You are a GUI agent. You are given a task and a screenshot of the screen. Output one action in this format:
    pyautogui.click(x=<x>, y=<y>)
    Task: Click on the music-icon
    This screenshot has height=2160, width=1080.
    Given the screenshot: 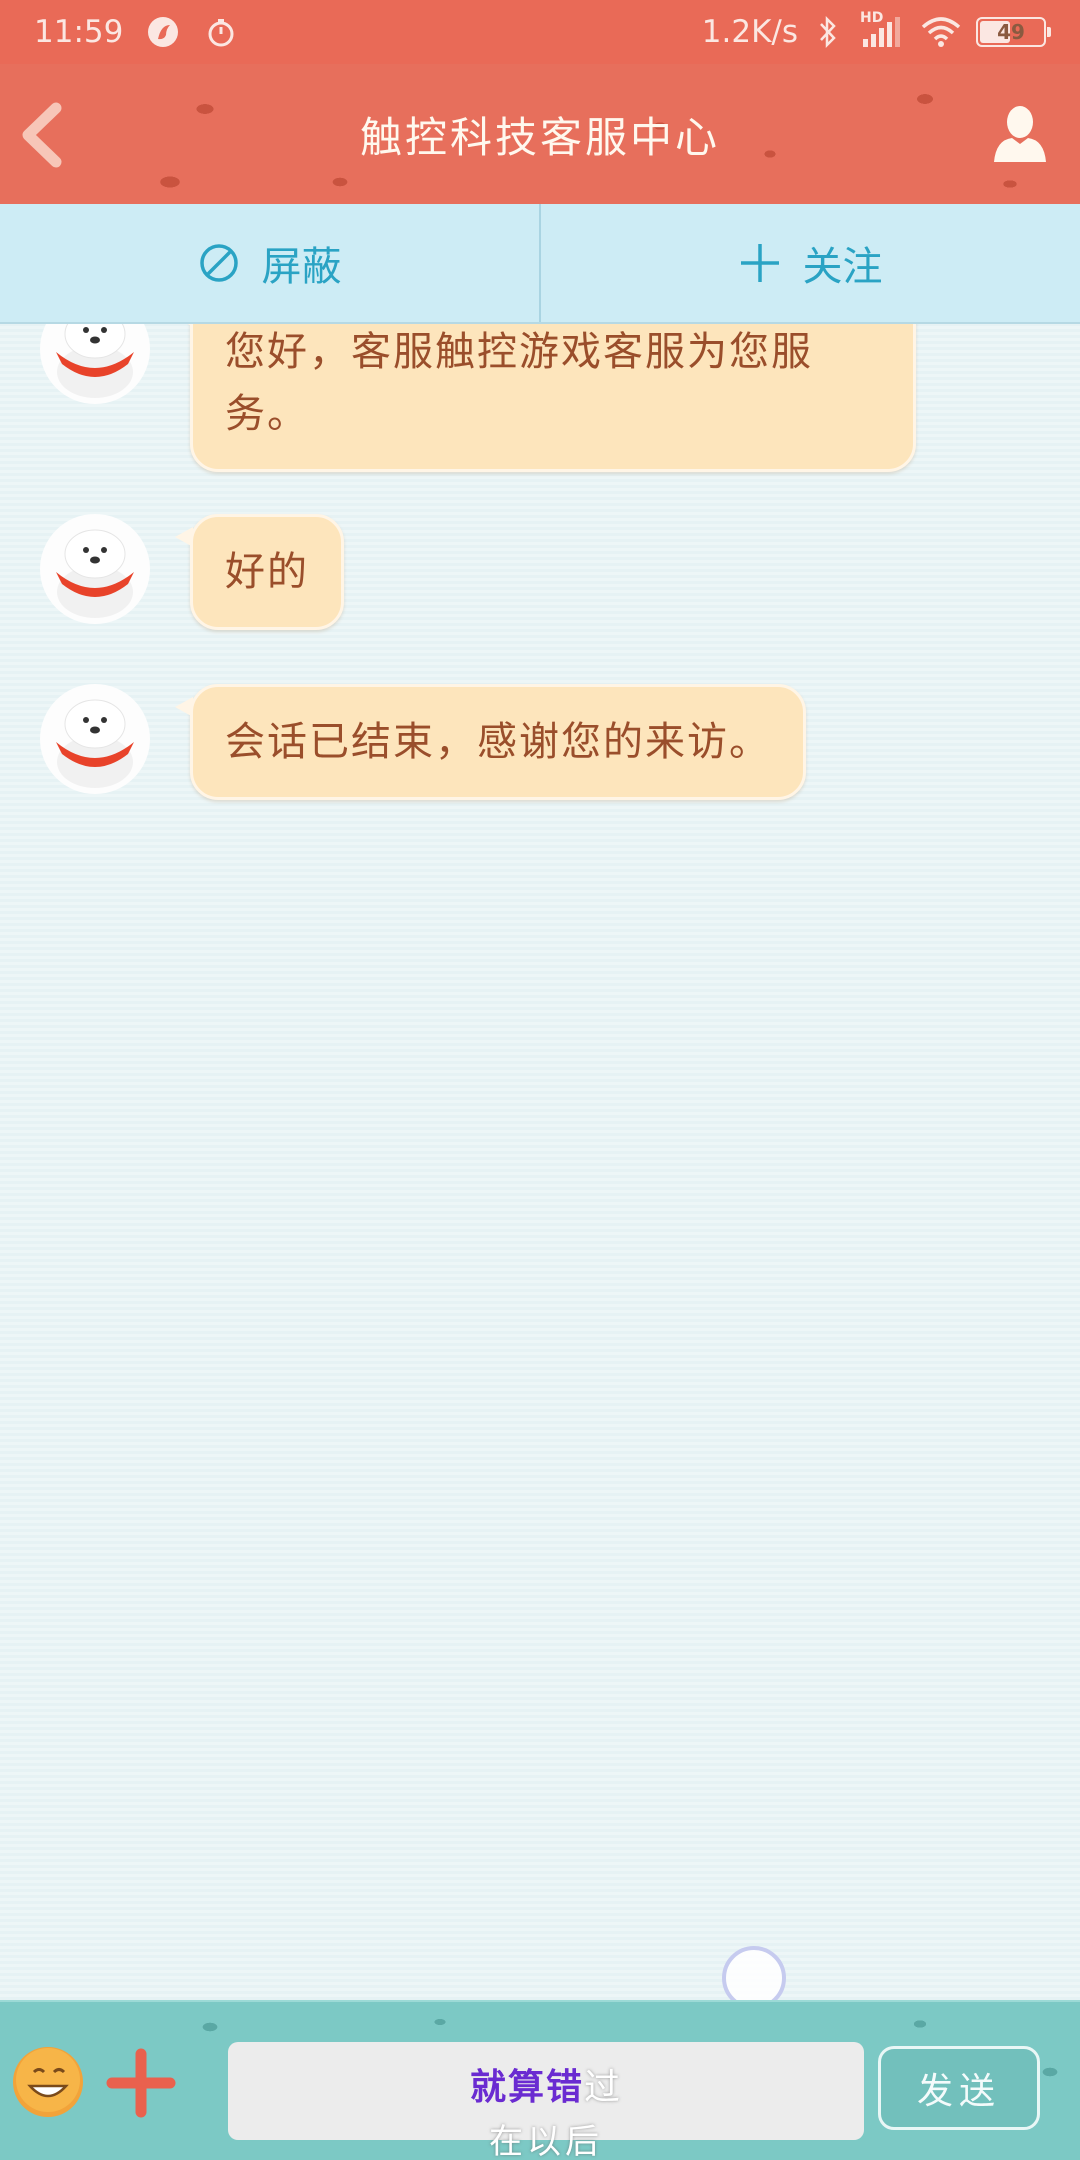 What is the action you would take?
    pyautogui.click(x=163, y=32)
    